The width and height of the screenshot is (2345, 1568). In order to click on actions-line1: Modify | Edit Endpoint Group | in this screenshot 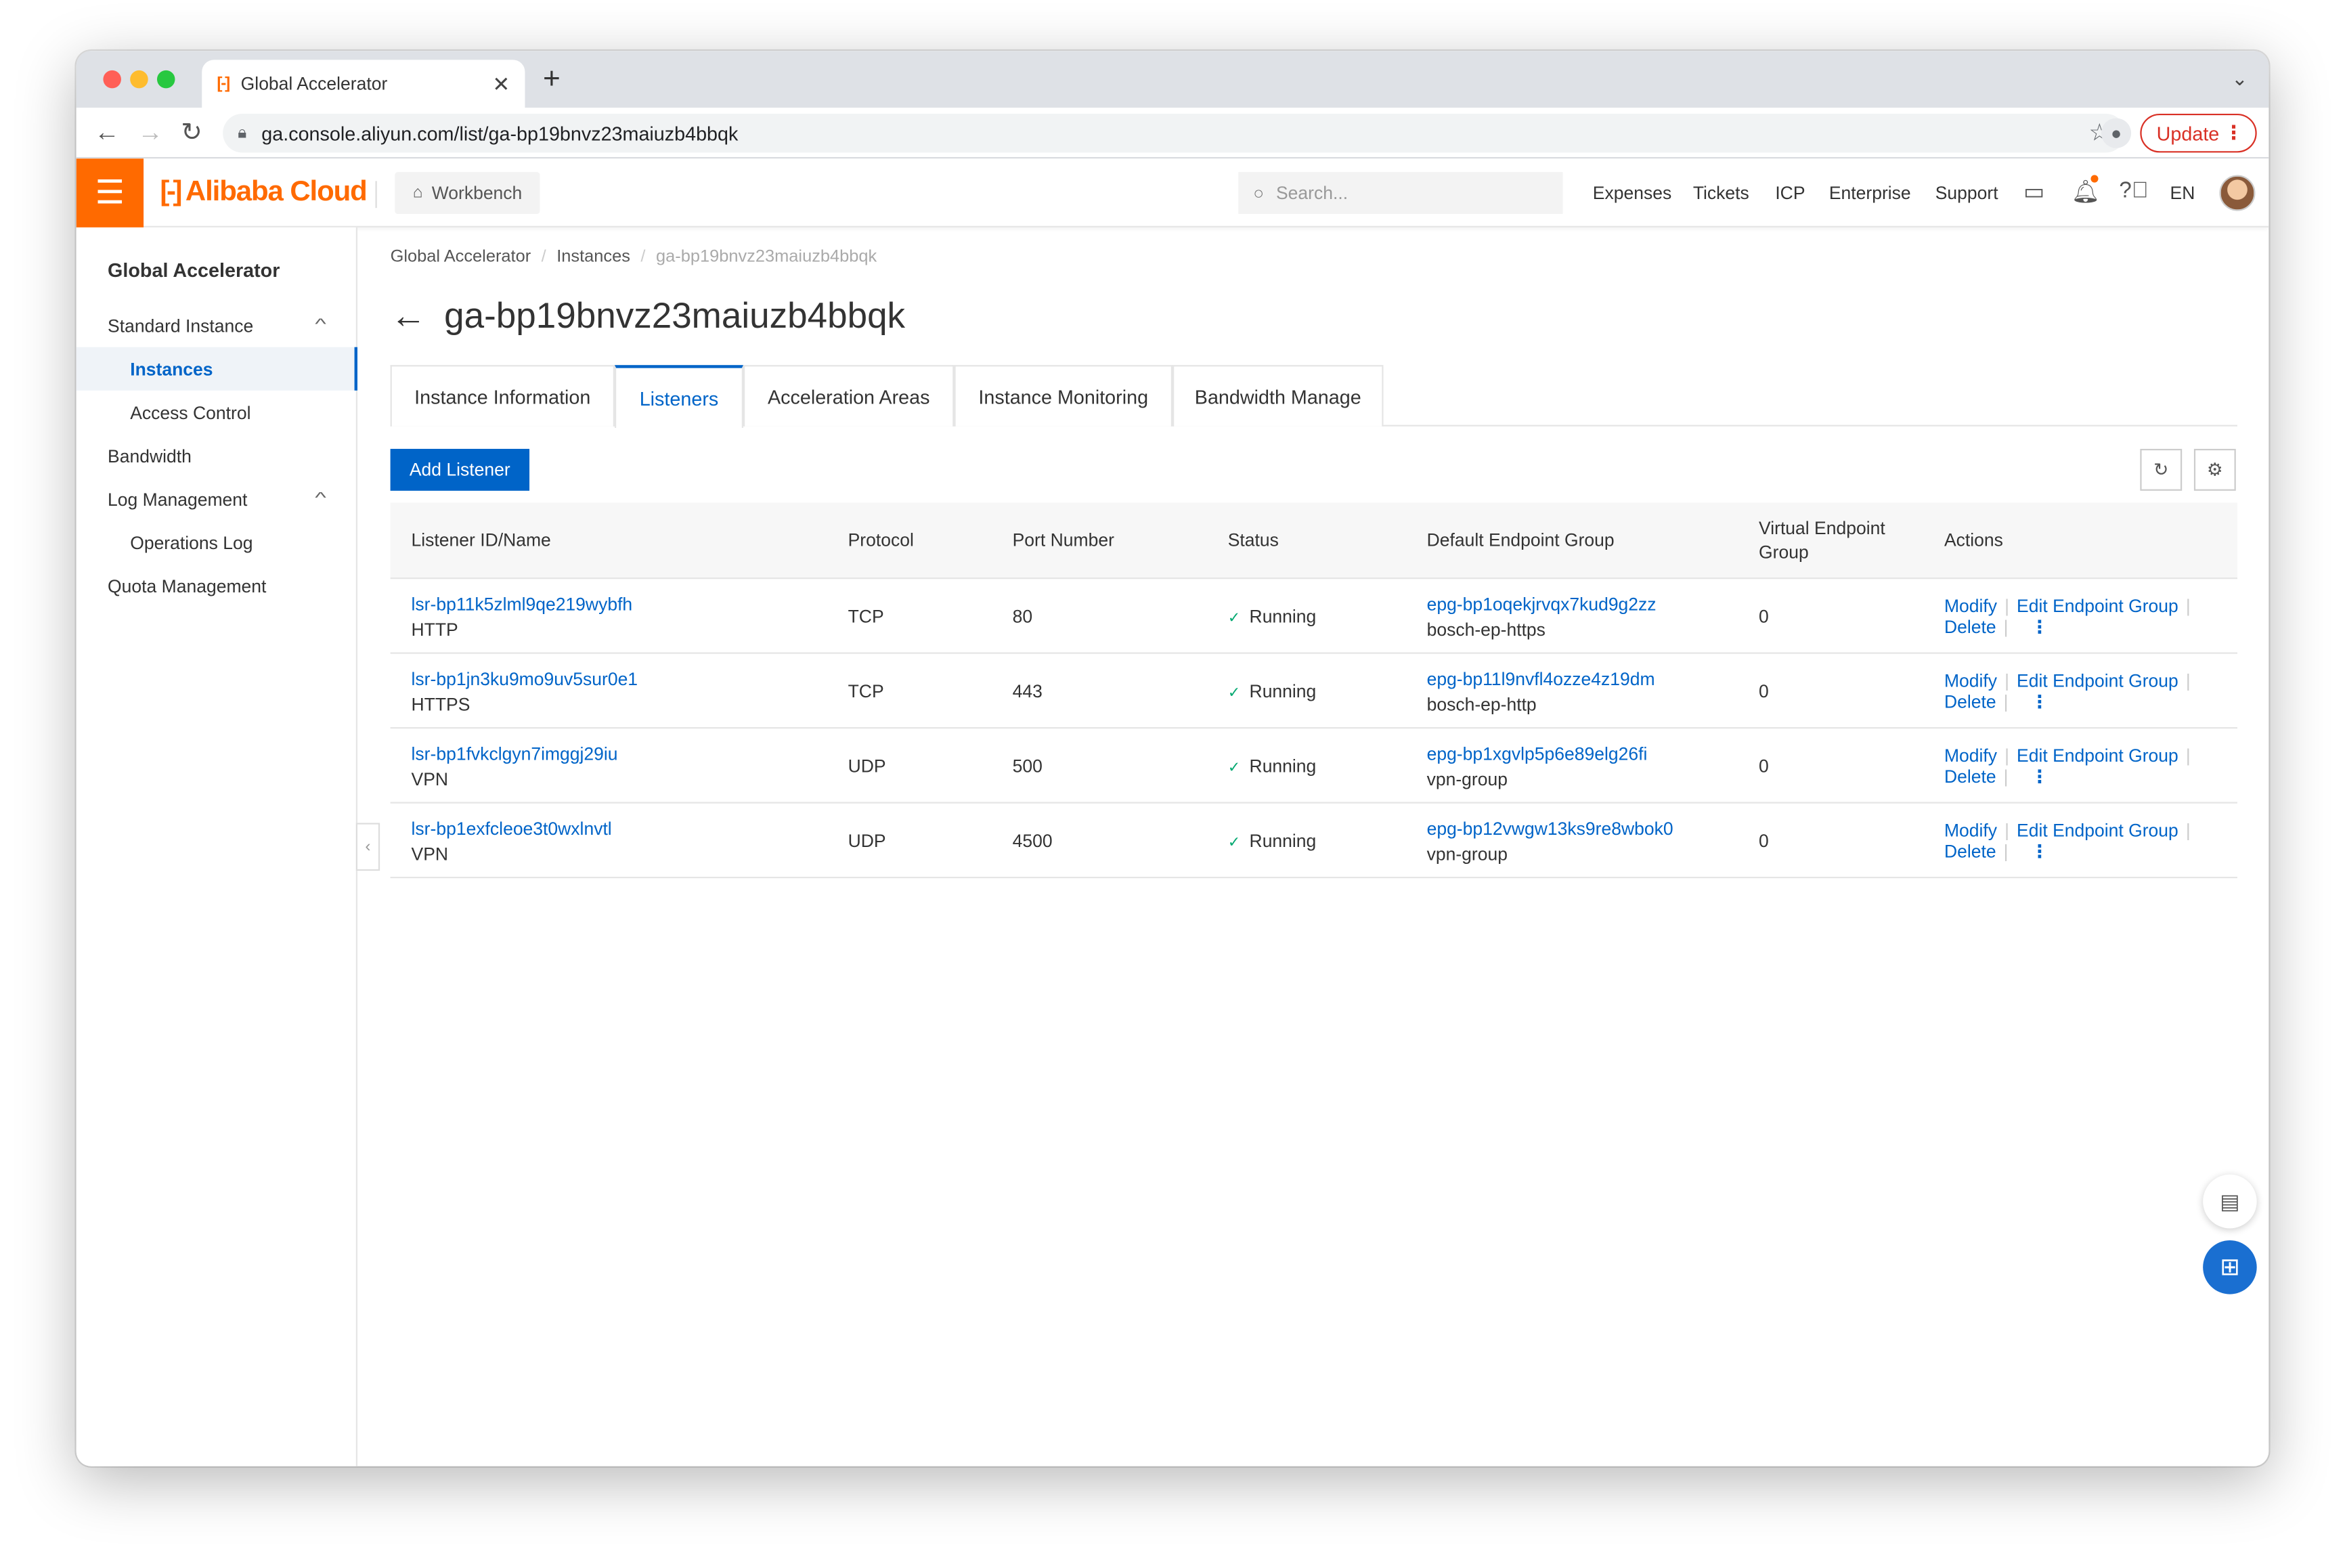, I will do `click(2071, 680)`.